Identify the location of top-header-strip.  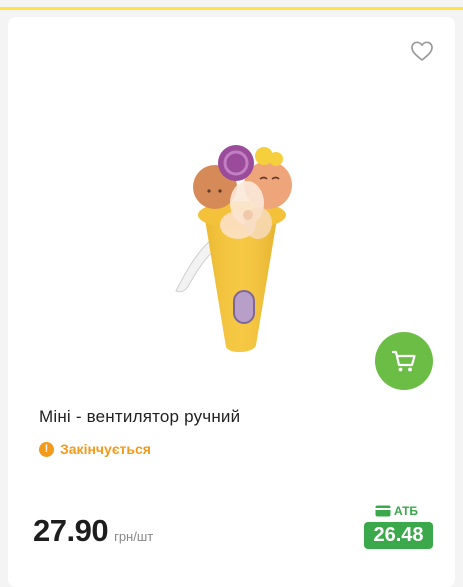
(231, 6).